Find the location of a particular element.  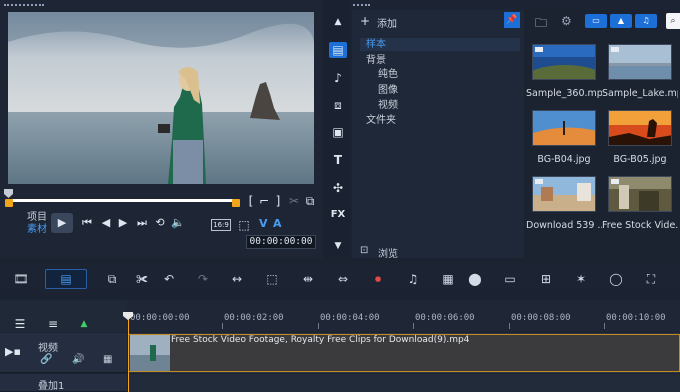

playback-mode-selector: 项目 素材 is located at coordinates (37, 224).